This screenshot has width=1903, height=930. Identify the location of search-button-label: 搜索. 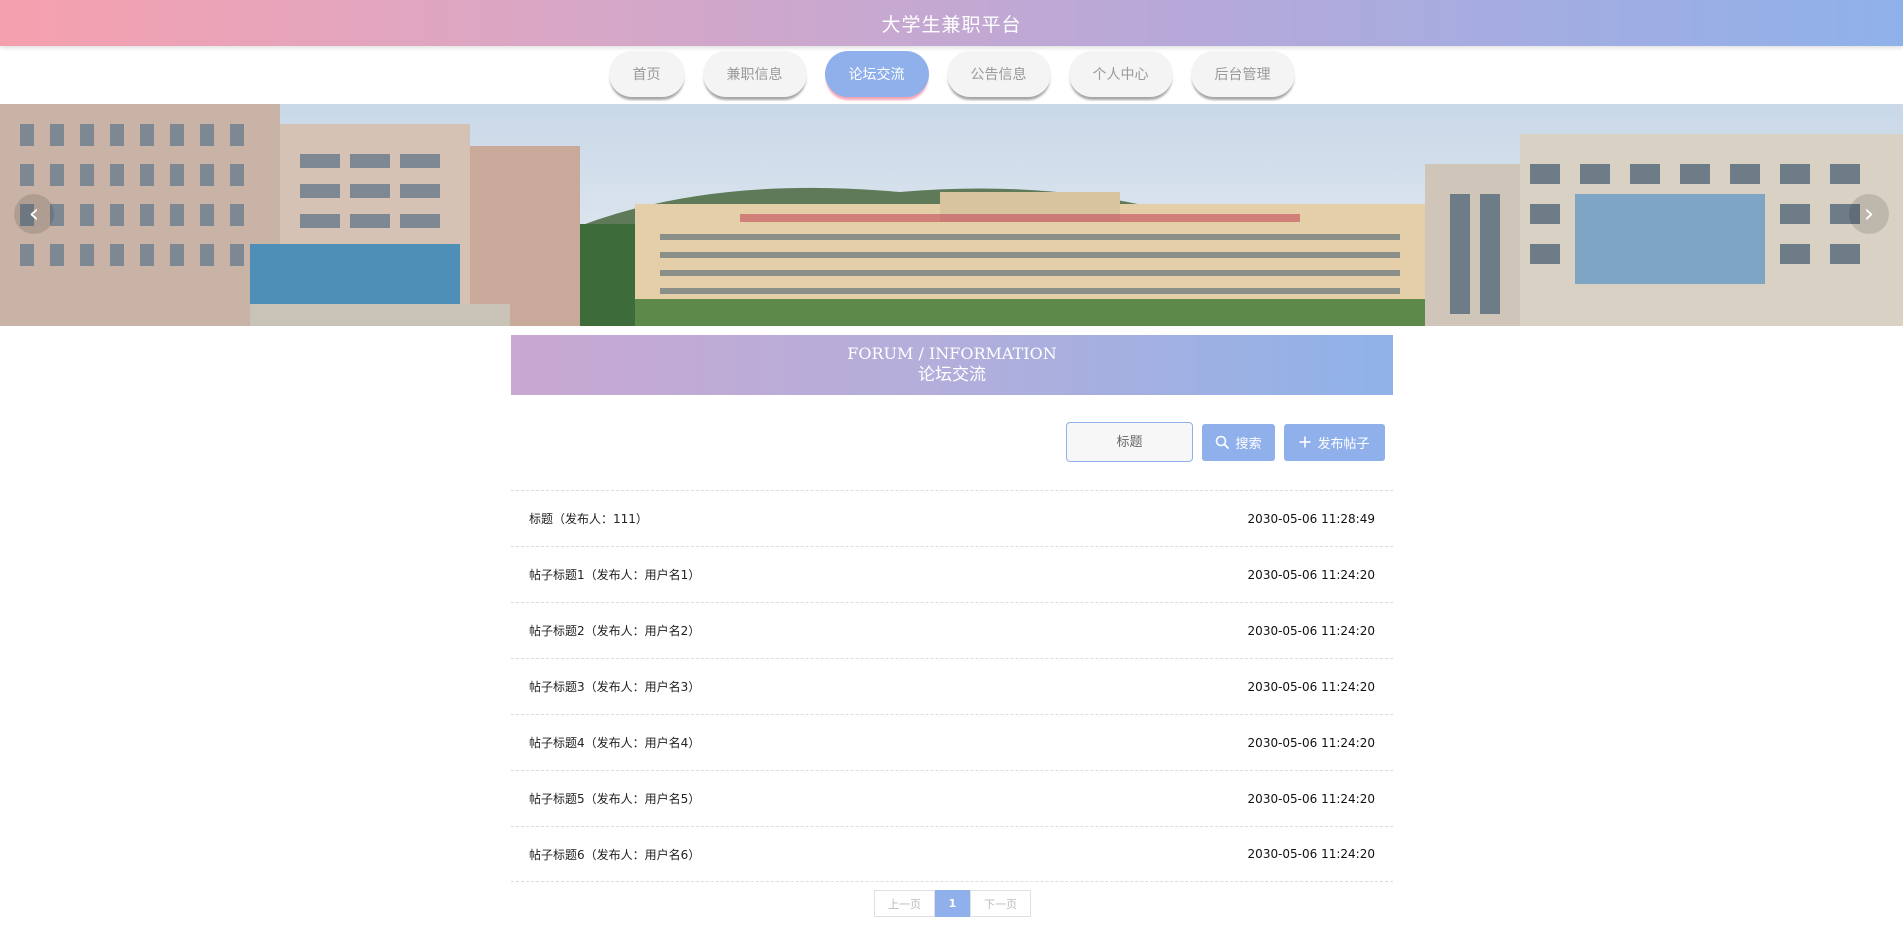
(1248, 444).